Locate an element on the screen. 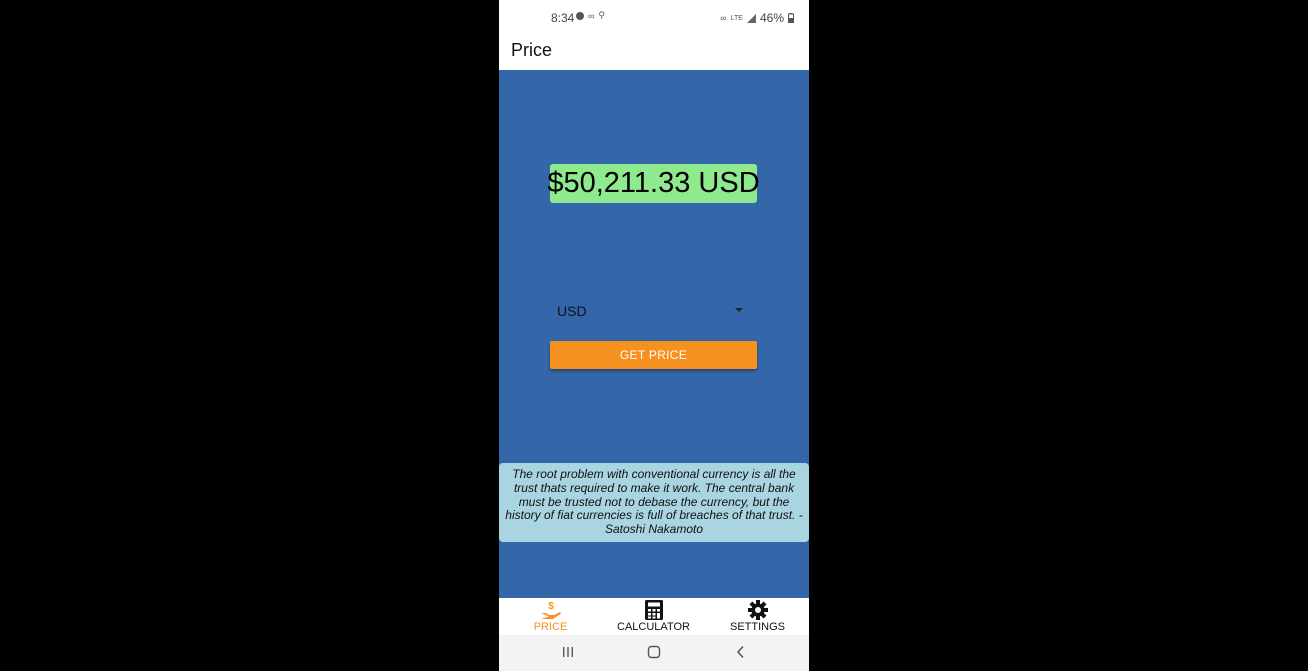 The width and height of the screenshot is (1308, 671). currency-dropdown: USD is located at coordinates (653, 310).